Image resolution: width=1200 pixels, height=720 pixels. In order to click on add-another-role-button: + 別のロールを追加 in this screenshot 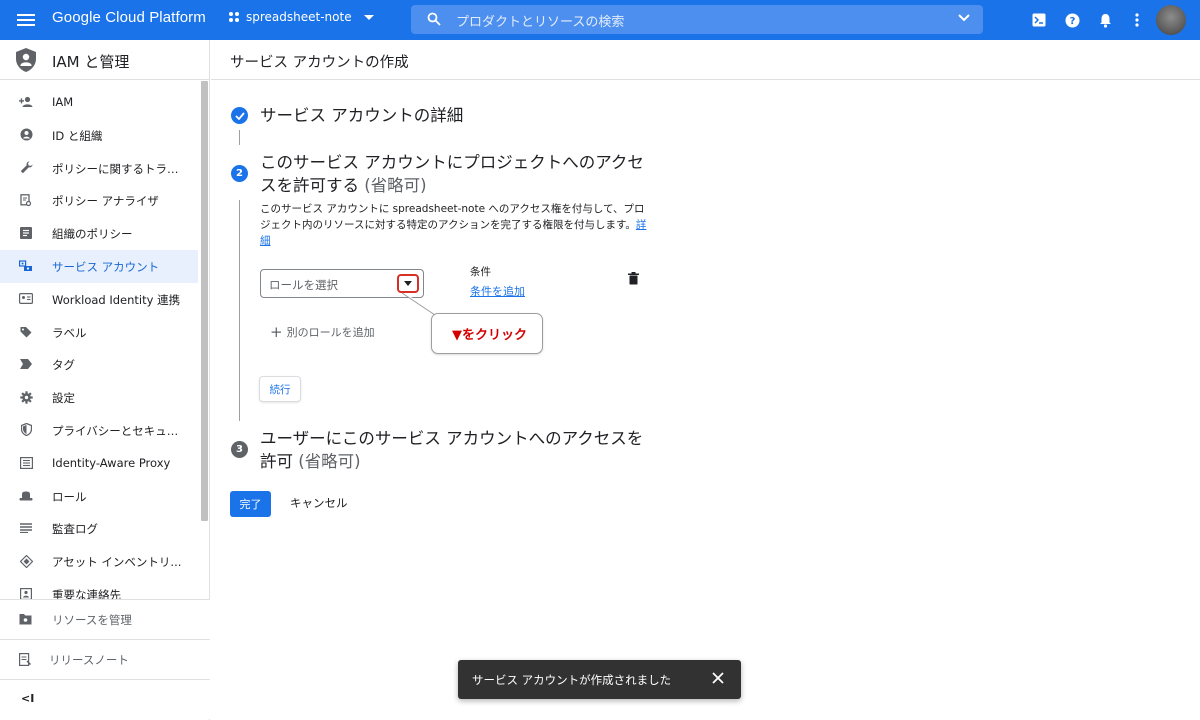, I will do `click(322, 332)`.